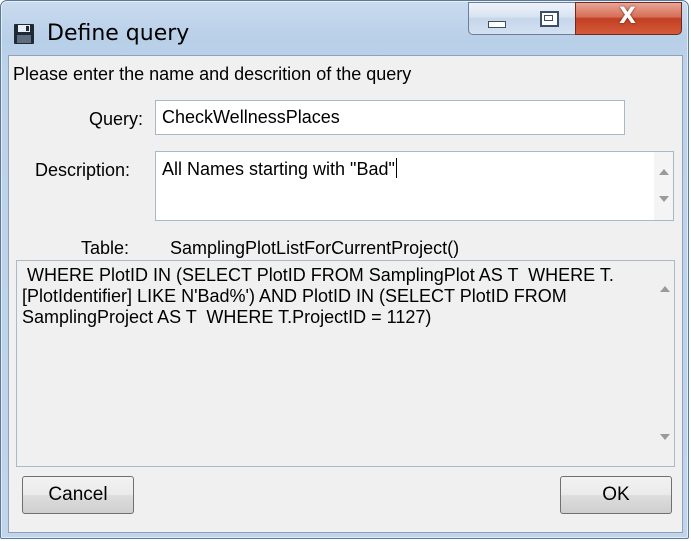 Image resolution: width=691 pixels, height=541 pixels. I want to click on text-caret, so click(396, 168).